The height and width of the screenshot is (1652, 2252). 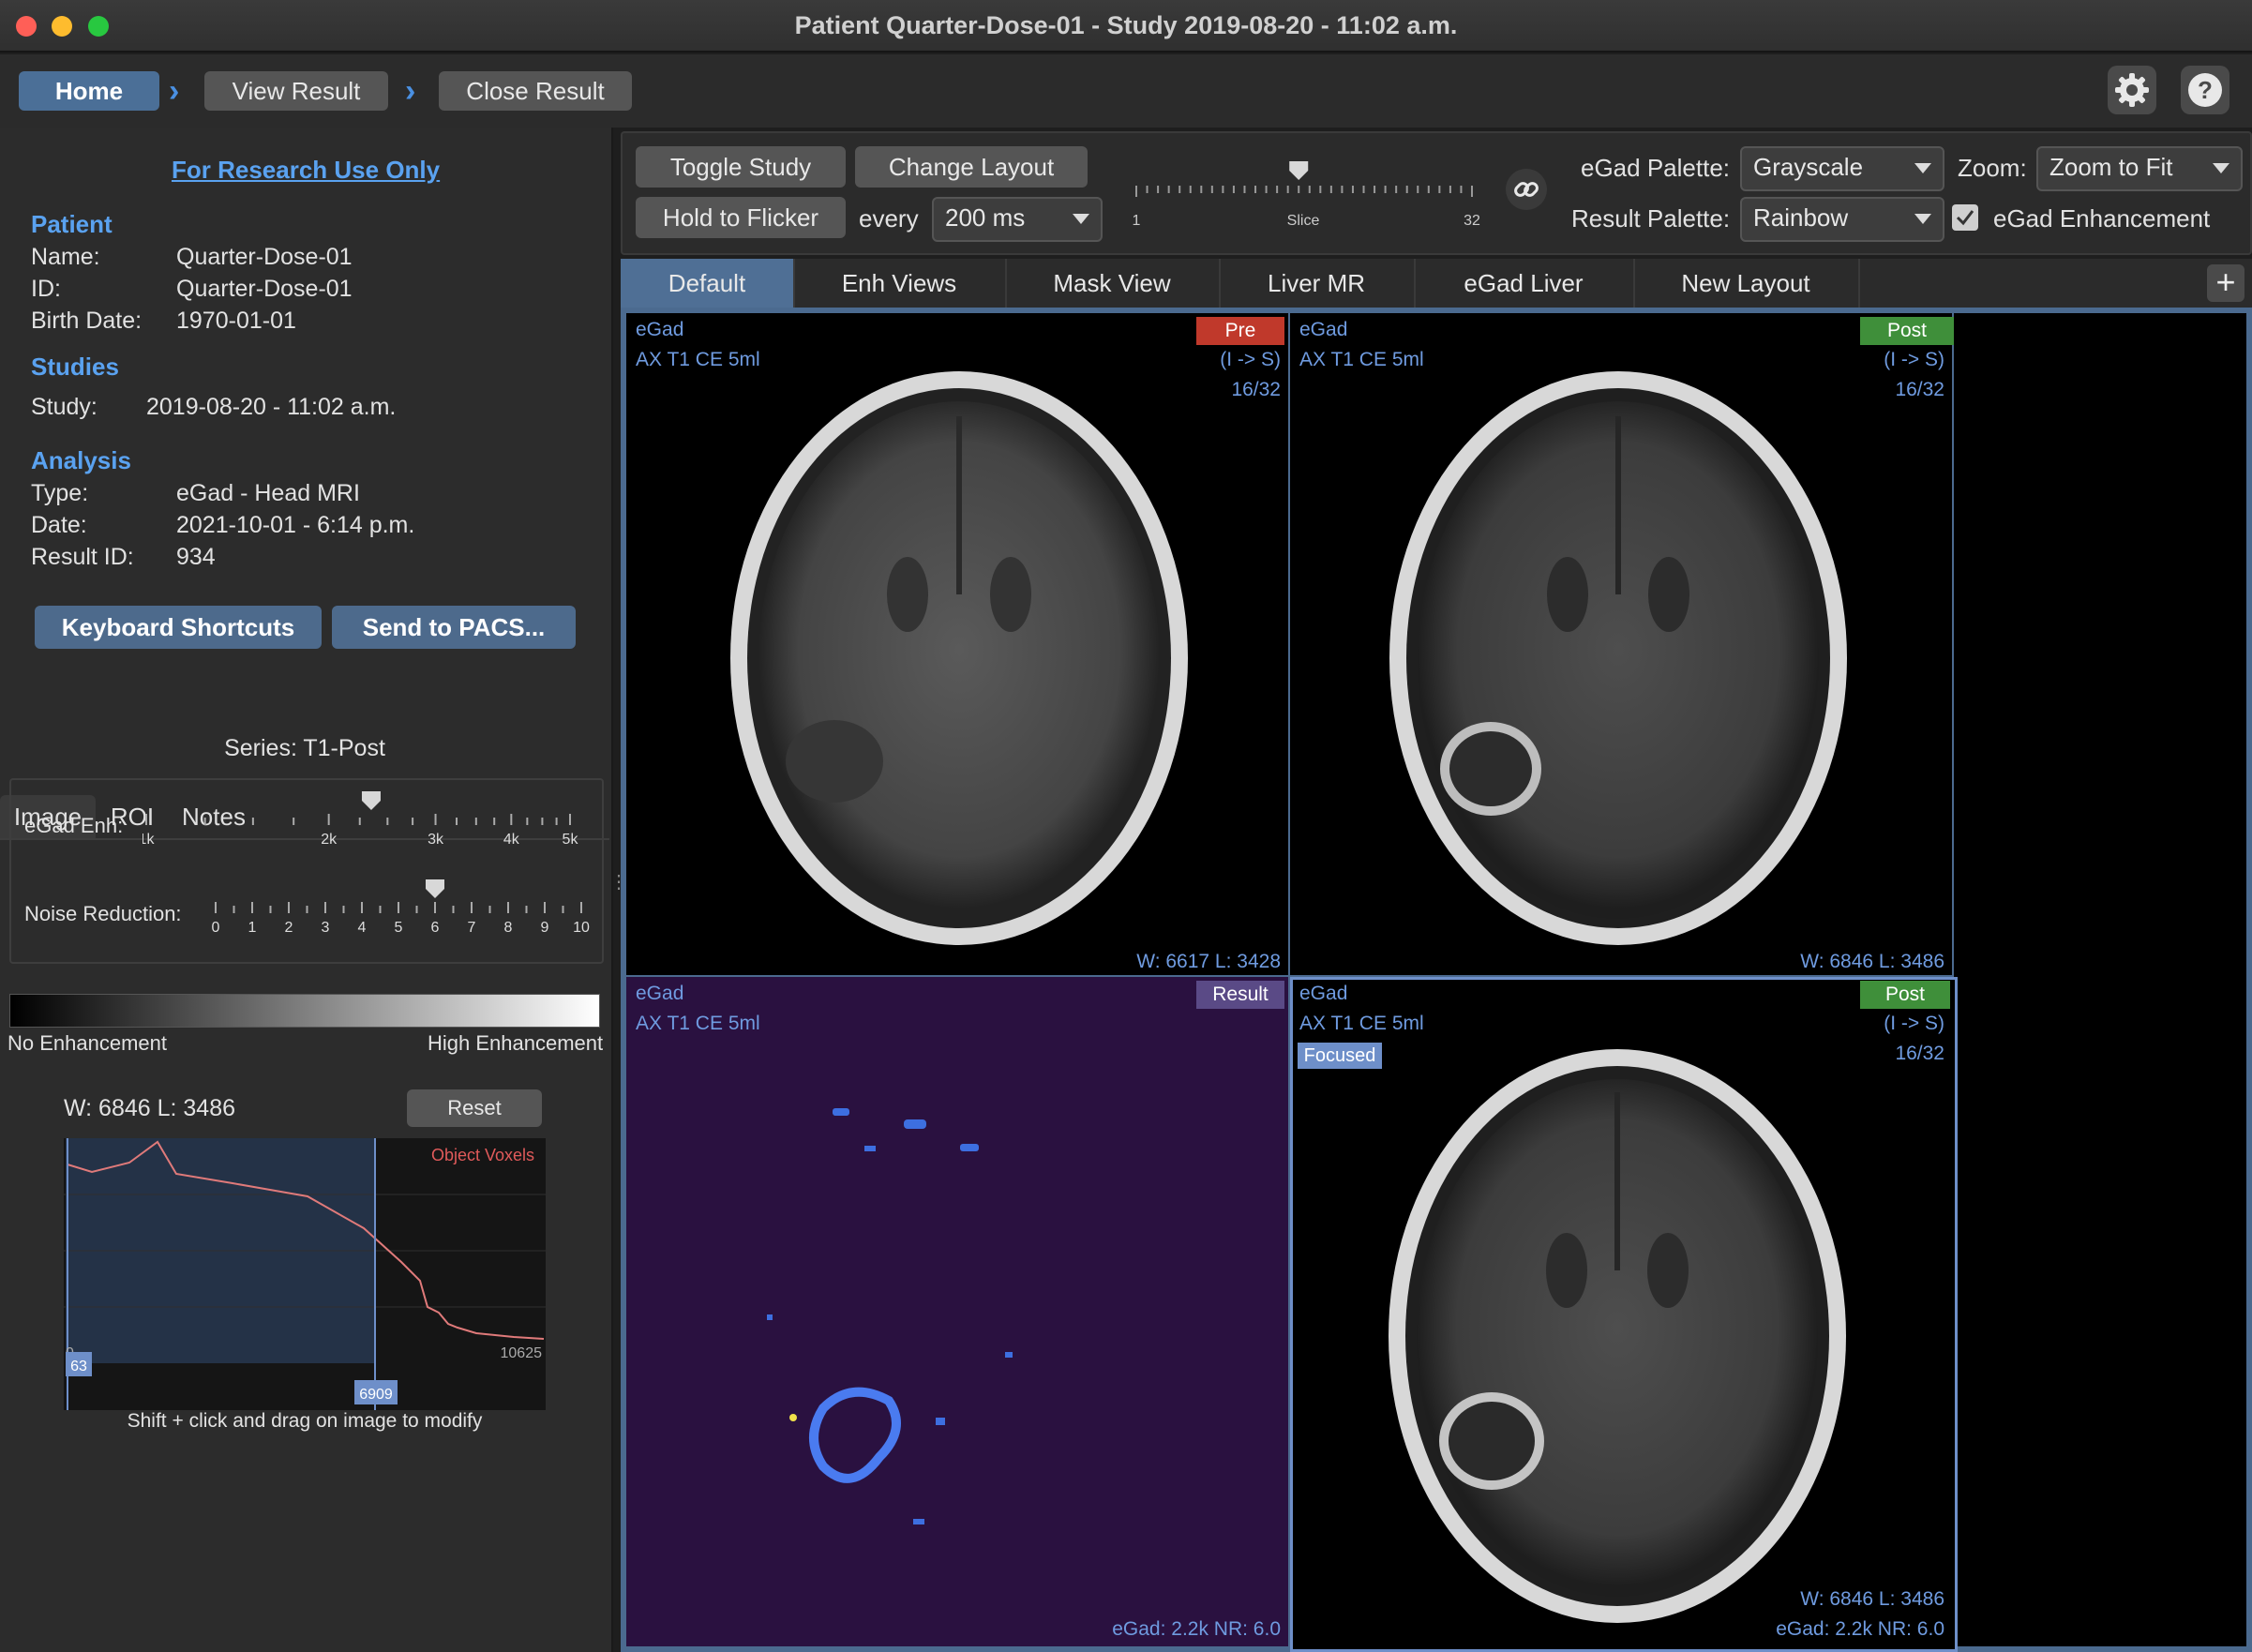 I want to click on noise-reduction-thumb, so click(x=435, y=888).